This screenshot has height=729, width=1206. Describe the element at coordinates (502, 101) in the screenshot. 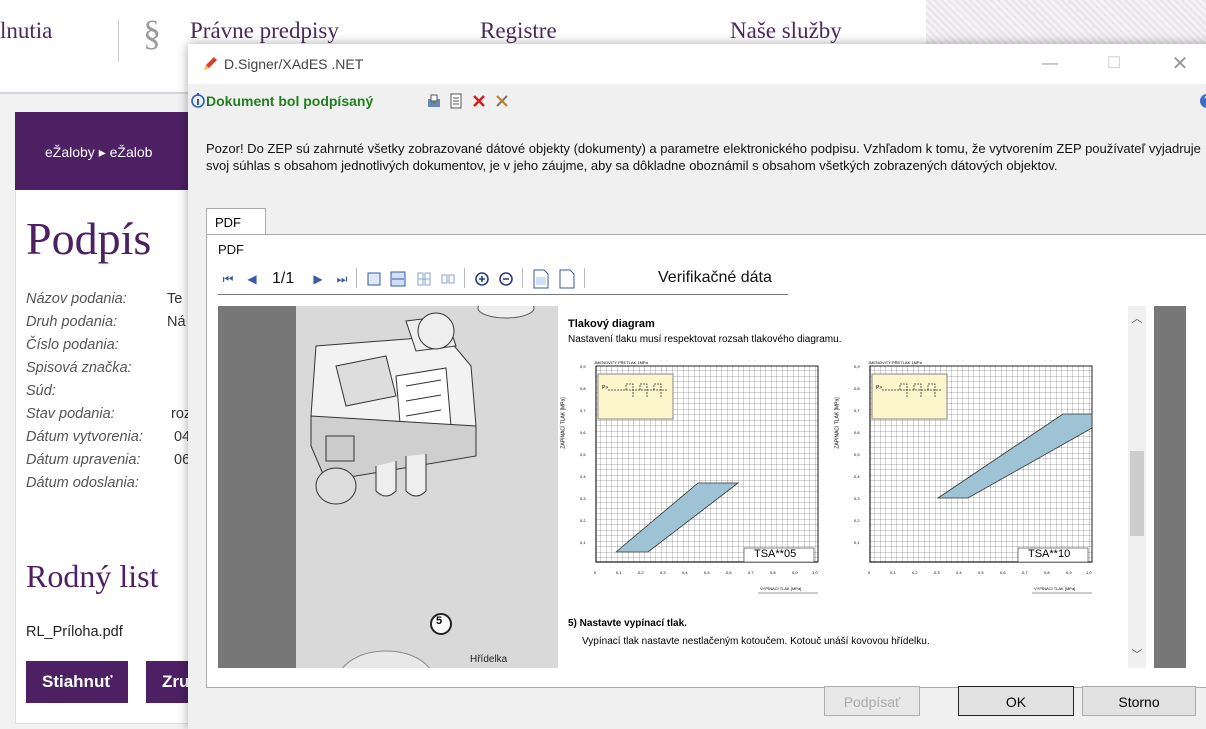

I see `tools-icon` at that location.